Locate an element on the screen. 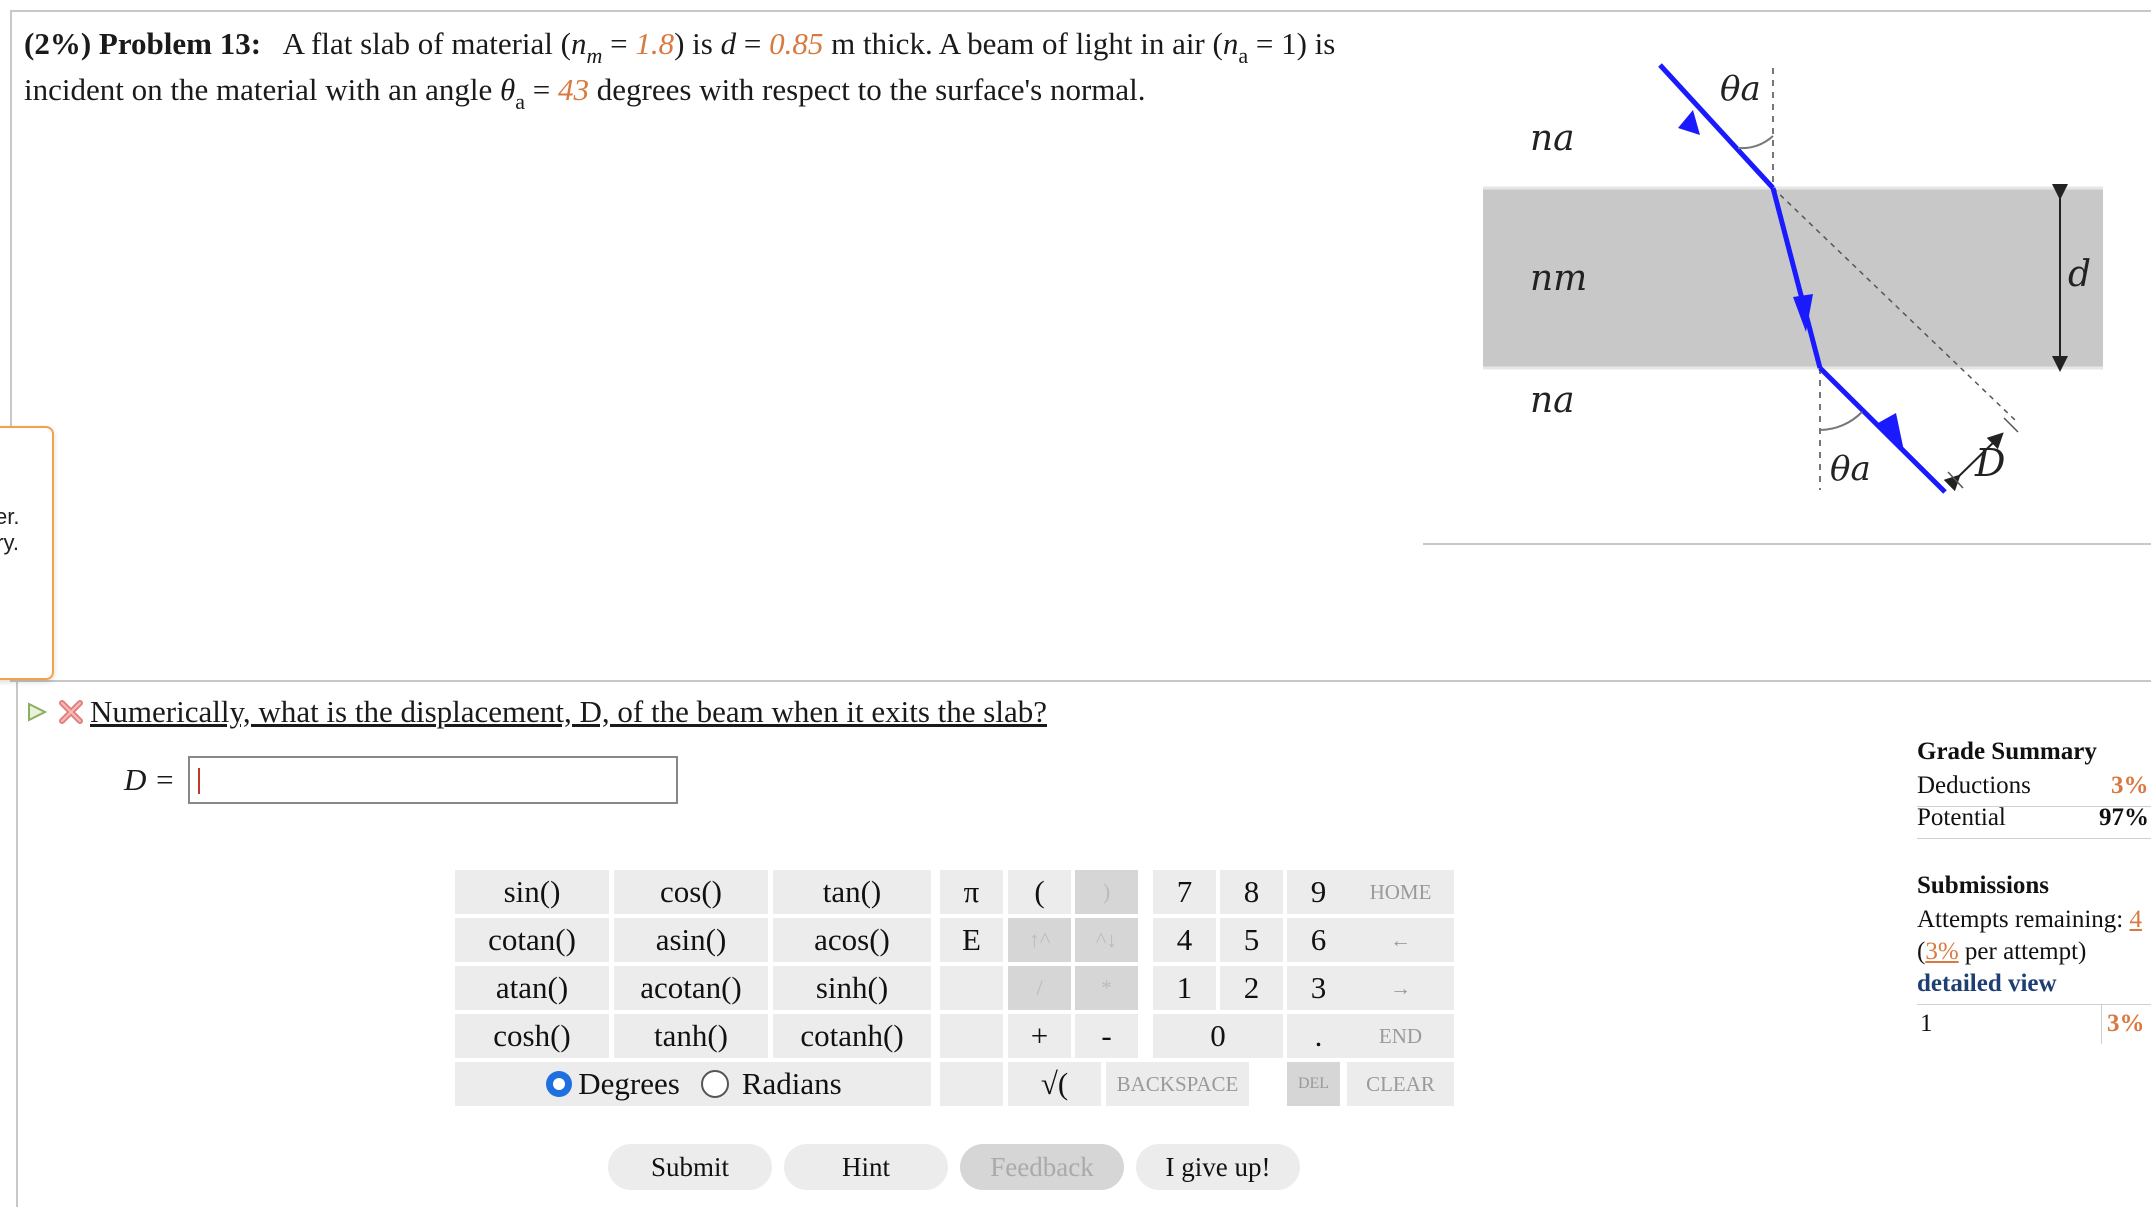 The image size is (2151, 1207). key-6: 6 is located at coordinates (1318, 940).